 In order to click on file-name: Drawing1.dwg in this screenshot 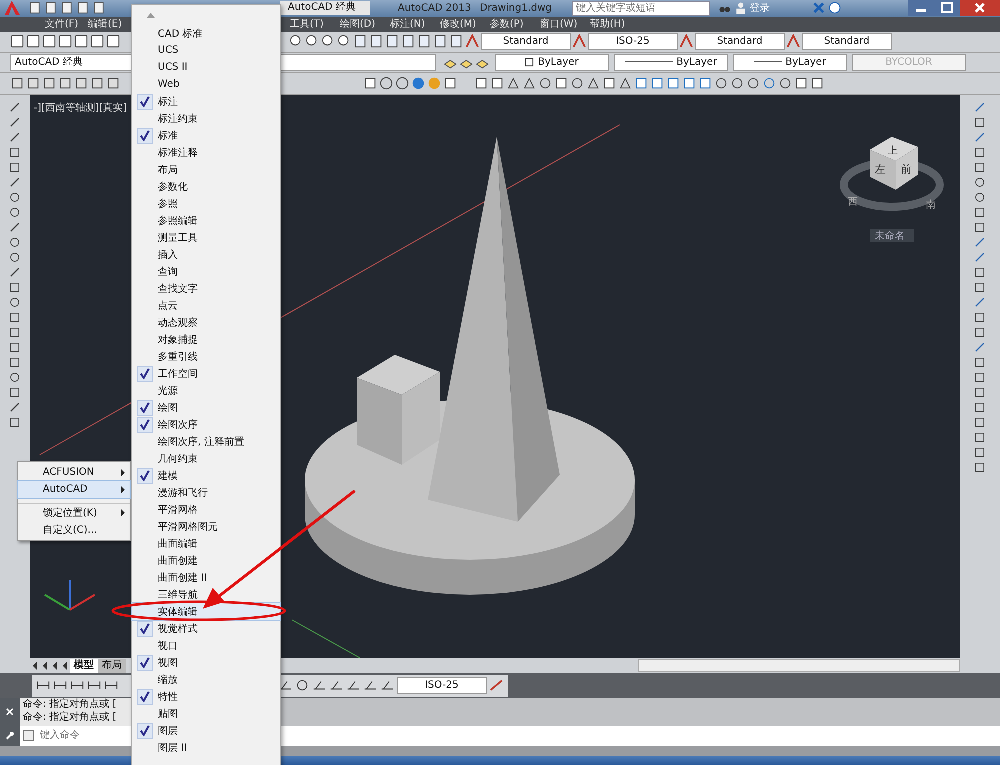, I will do `click(516, 8)`.